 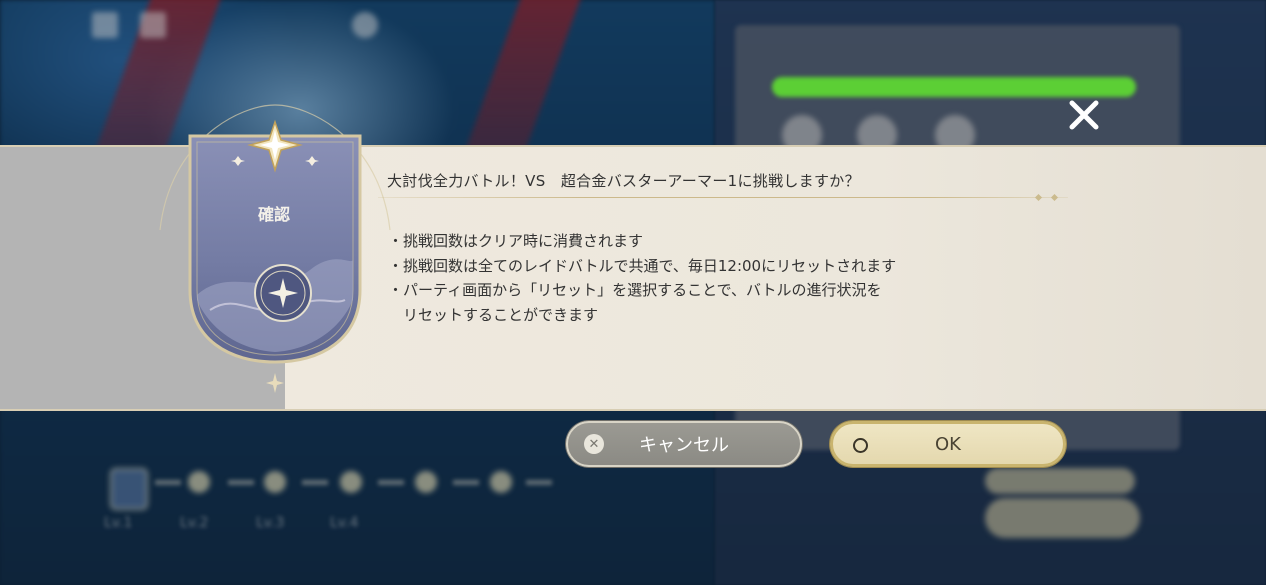 I want to click on ok-button-label: OK, so click(x=948, y=444).